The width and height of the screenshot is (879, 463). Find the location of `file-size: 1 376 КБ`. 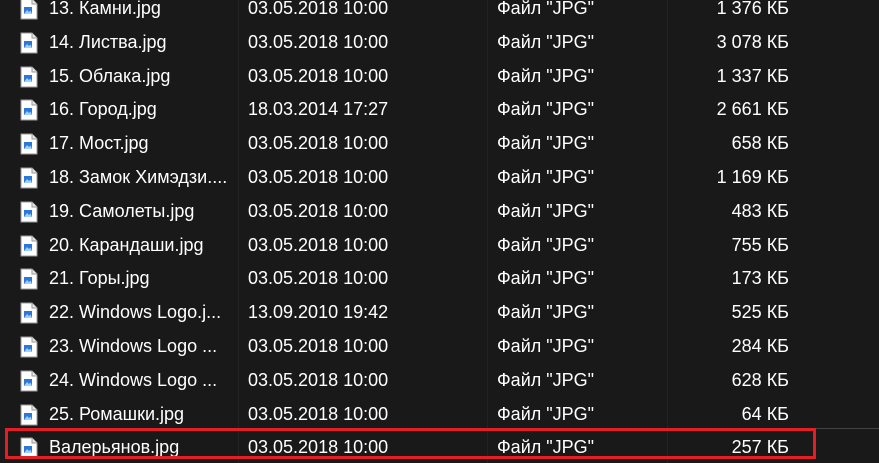

file-size: 1 376 КБ is located at coordinates (752, 9).